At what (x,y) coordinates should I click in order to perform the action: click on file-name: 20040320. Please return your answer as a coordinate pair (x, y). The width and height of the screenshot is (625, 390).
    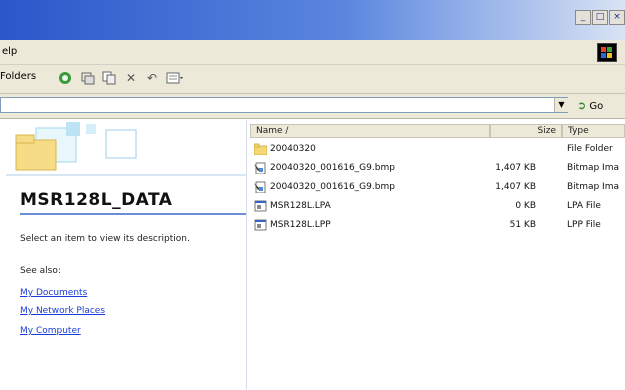
    Looking at the image, I should click on (293, 149).